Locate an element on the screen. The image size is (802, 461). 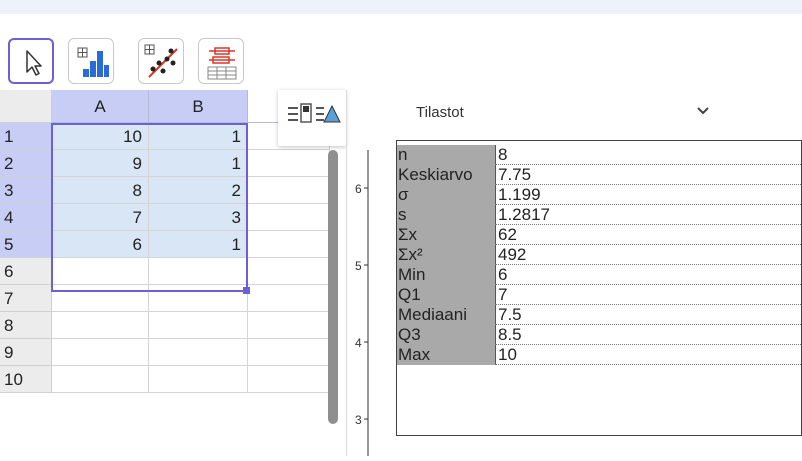
spreadsheet-cell: 3 is located at coordinates (198, 217).